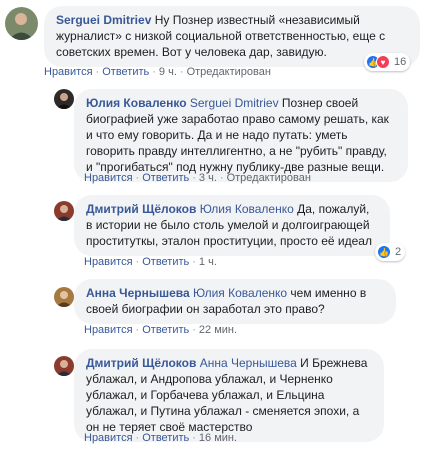 This screenshot has width=435, height=454. I want to click on comment-actions: Нравится · Ответить · 1 ч., so click(150, 262).